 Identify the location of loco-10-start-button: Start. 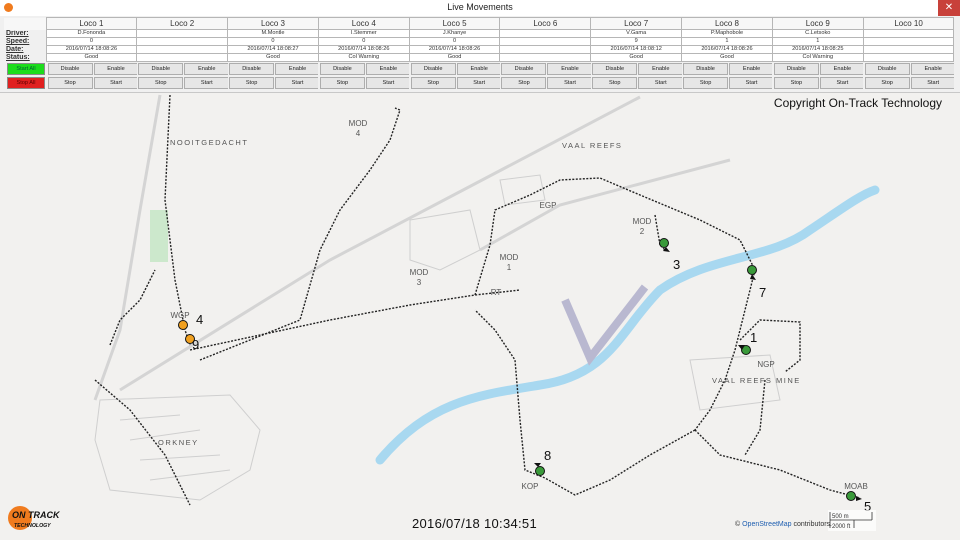
(932, 83).